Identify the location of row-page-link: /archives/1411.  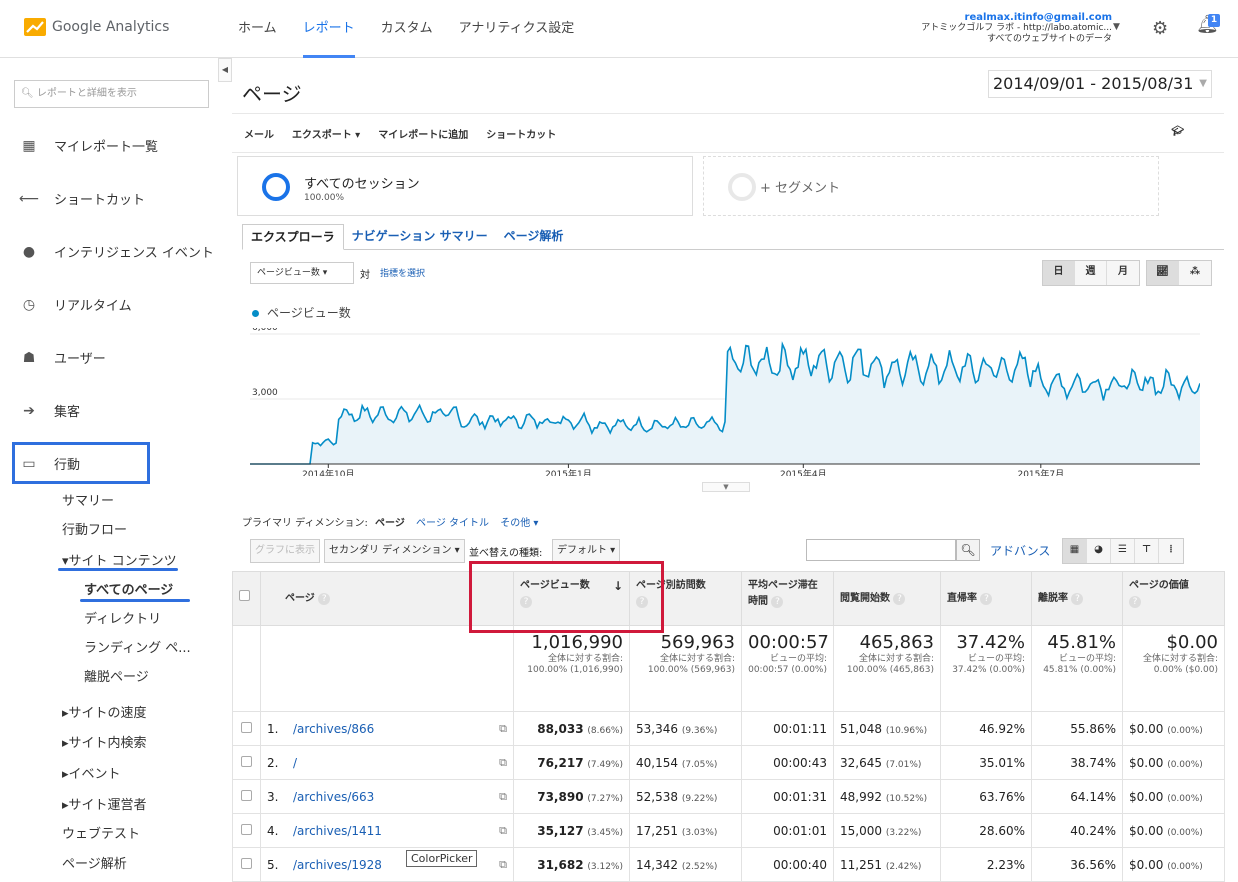
(337, 831).